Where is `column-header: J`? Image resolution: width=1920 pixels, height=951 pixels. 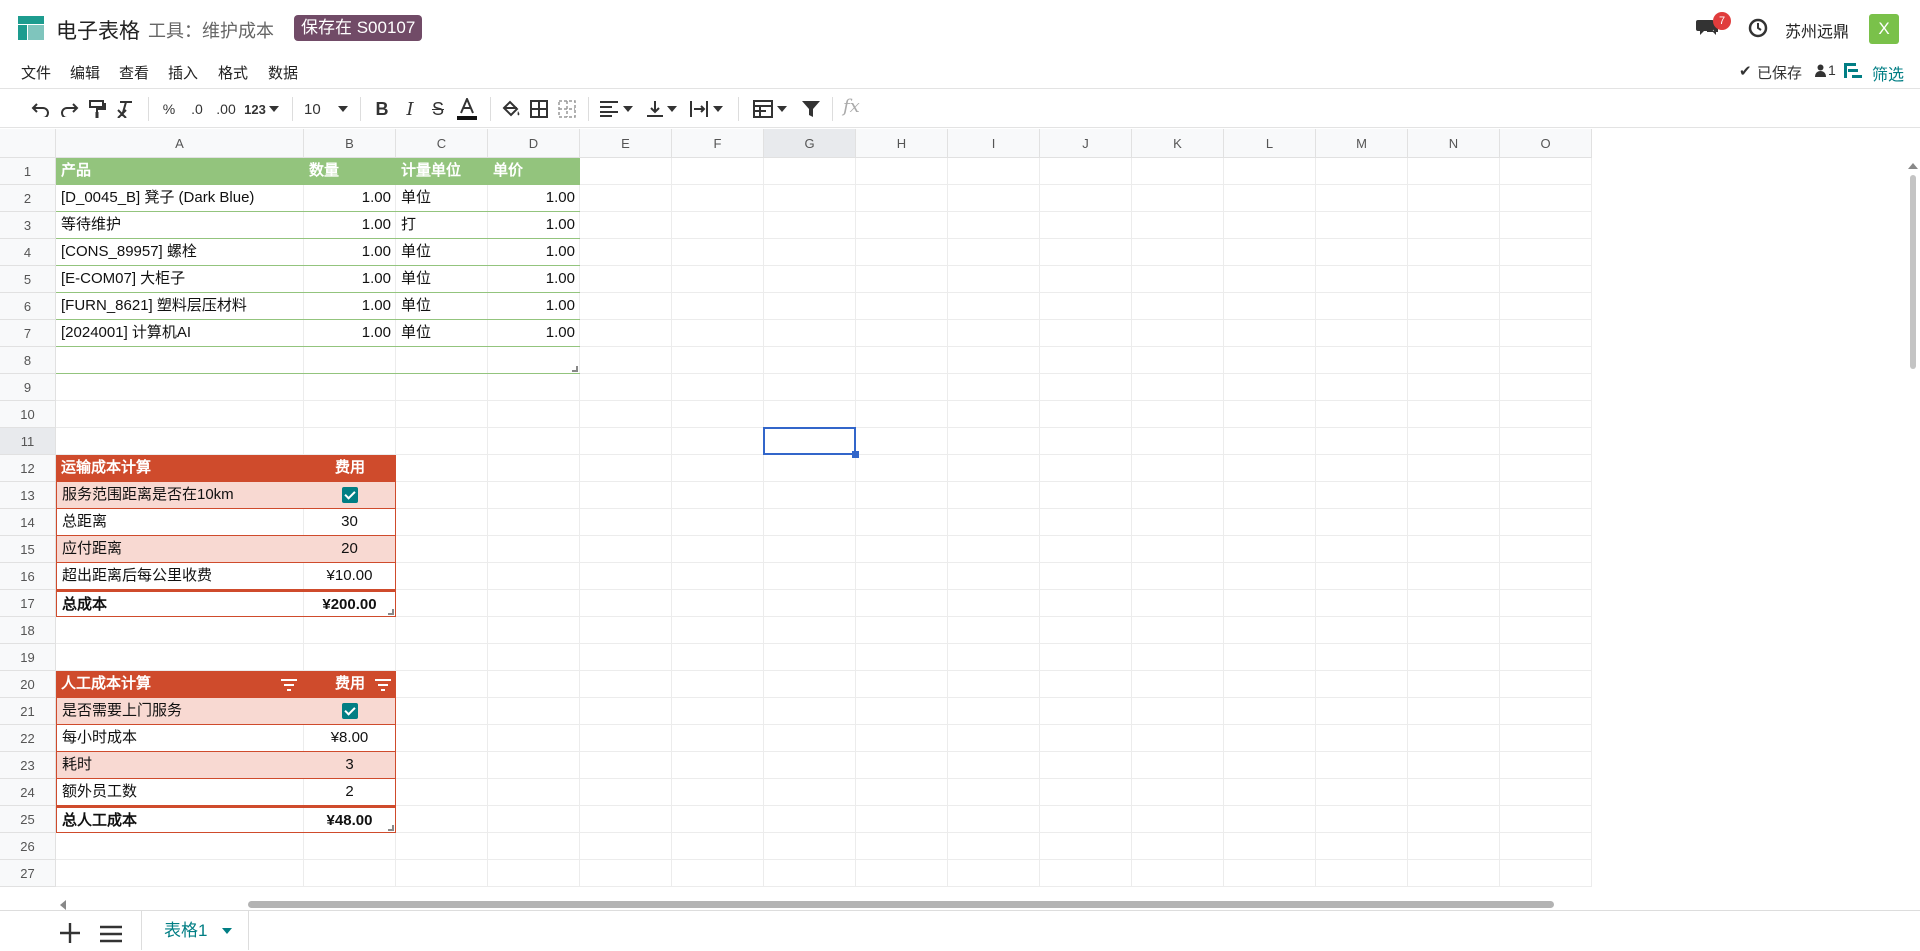
column-header: J is located at coordinates (1086, 143).